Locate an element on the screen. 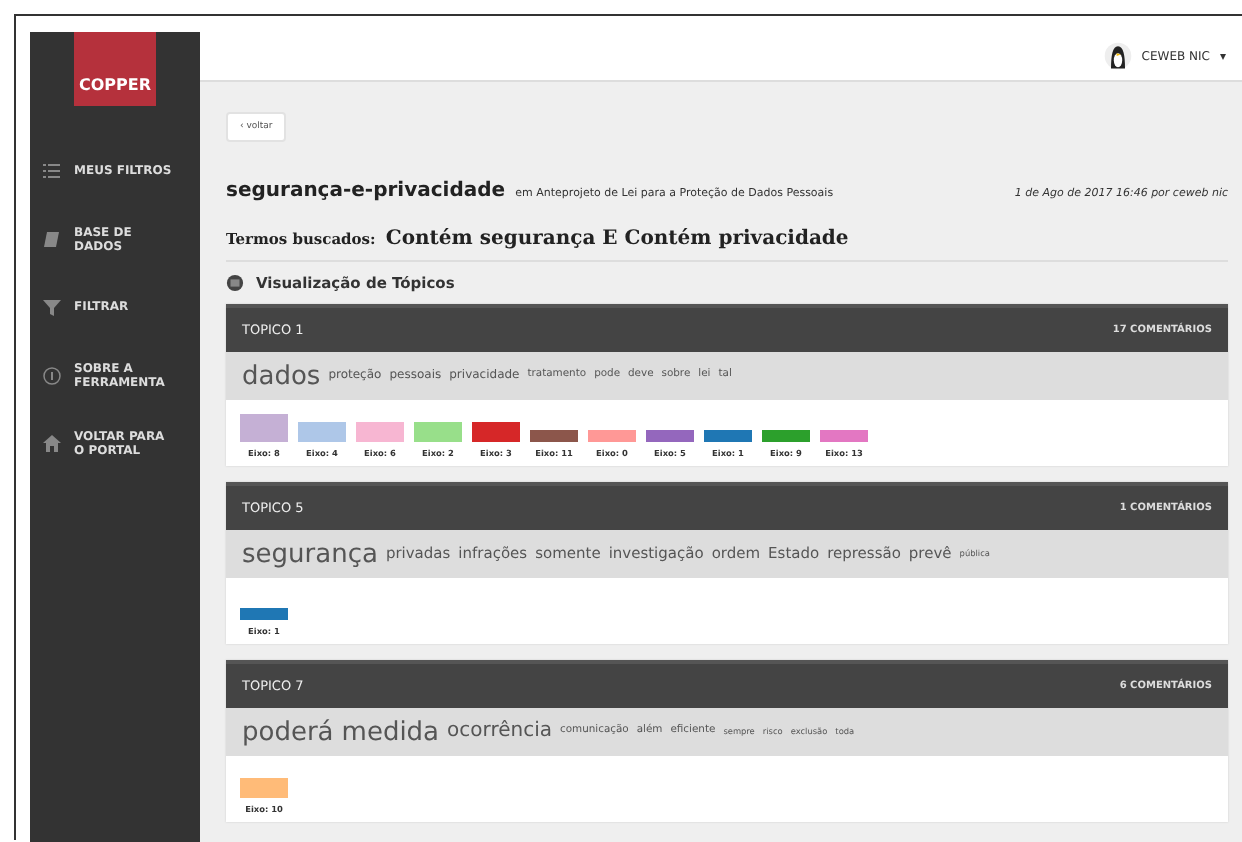 This screenshot has height=842, width=1242. home-icon is located at coordinates (52, 444).